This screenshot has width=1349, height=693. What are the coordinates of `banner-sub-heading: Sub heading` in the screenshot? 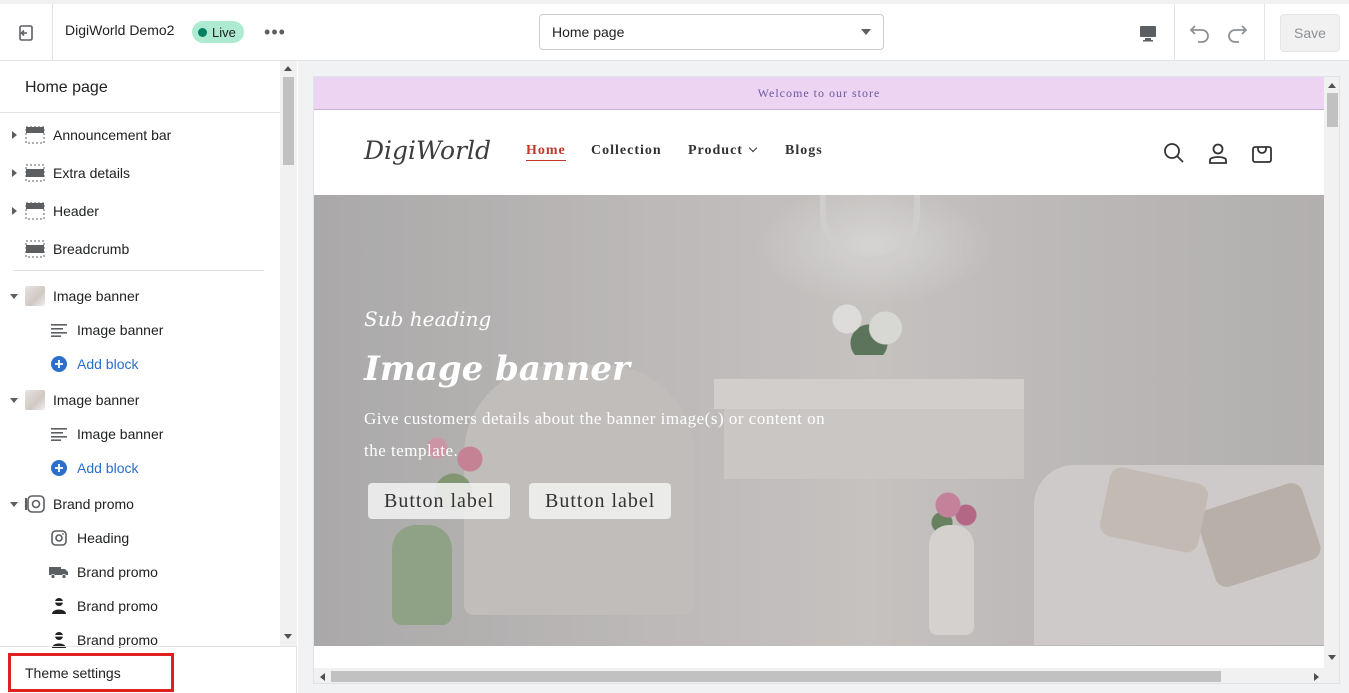 It's located at (428, 319).